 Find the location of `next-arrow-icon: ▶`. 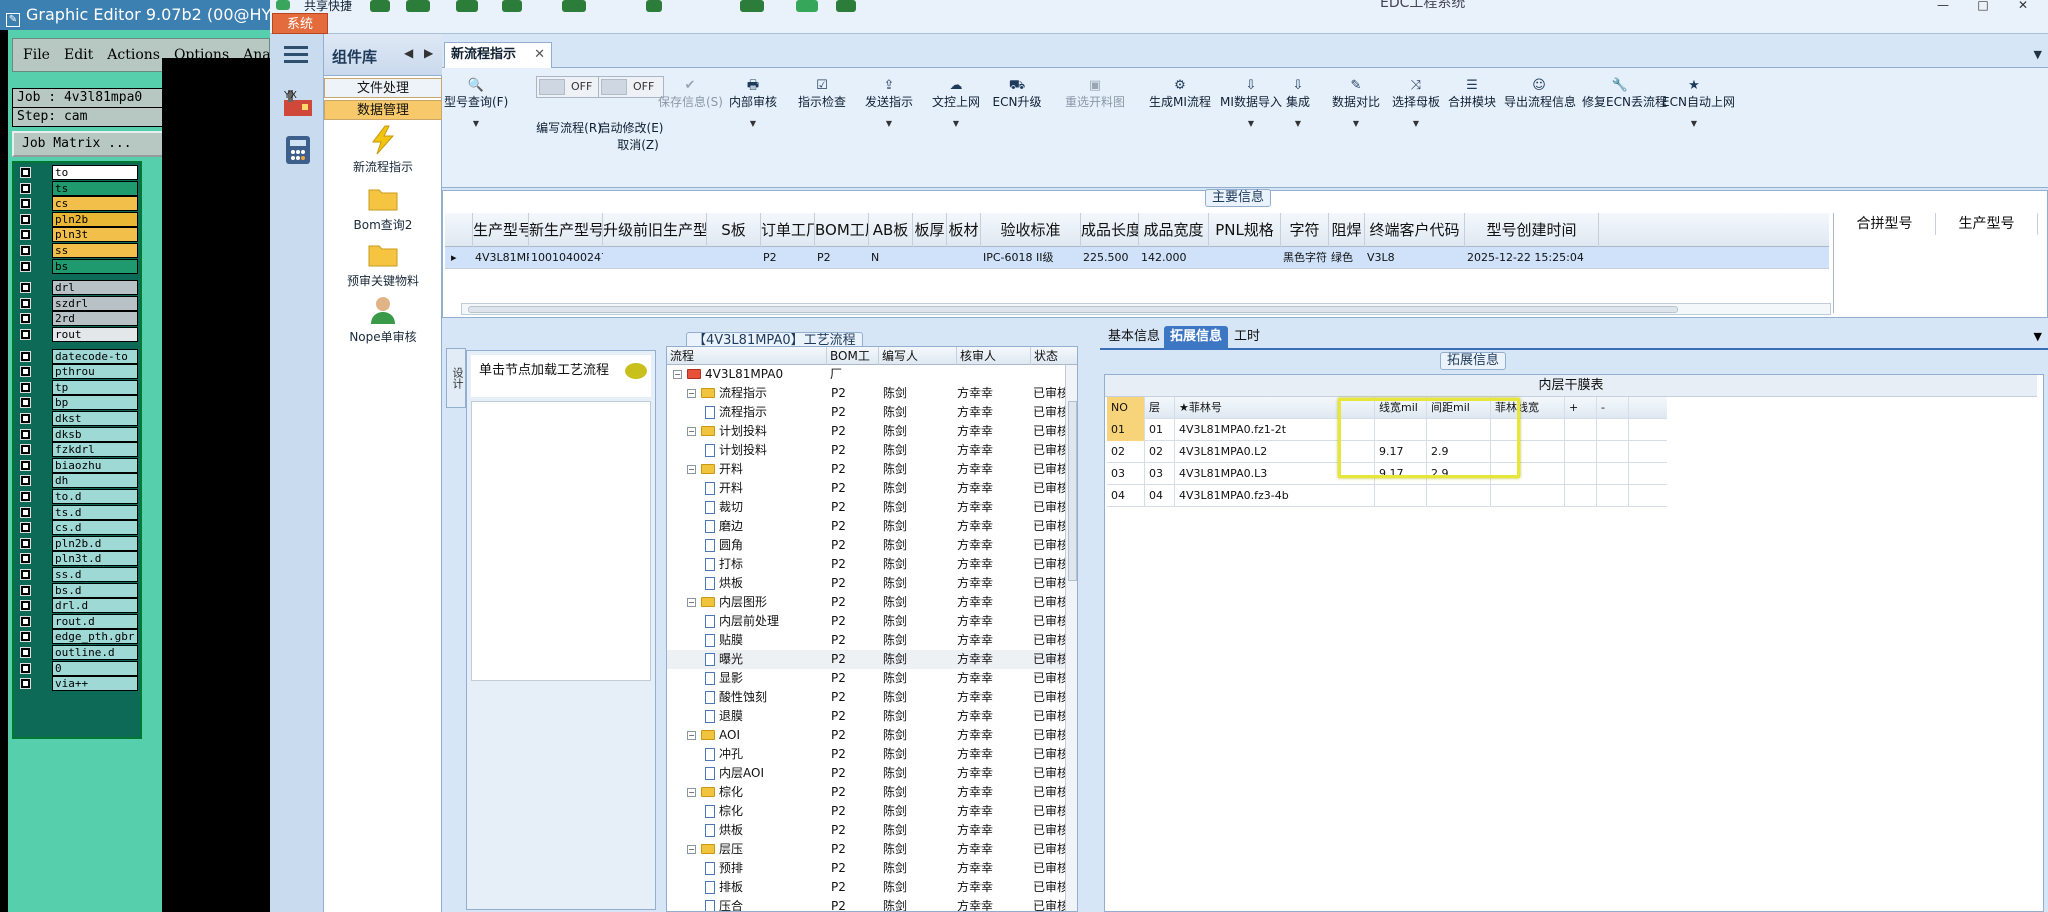

next-arrow-icon: ▶ is located at coordinates (428, 53).